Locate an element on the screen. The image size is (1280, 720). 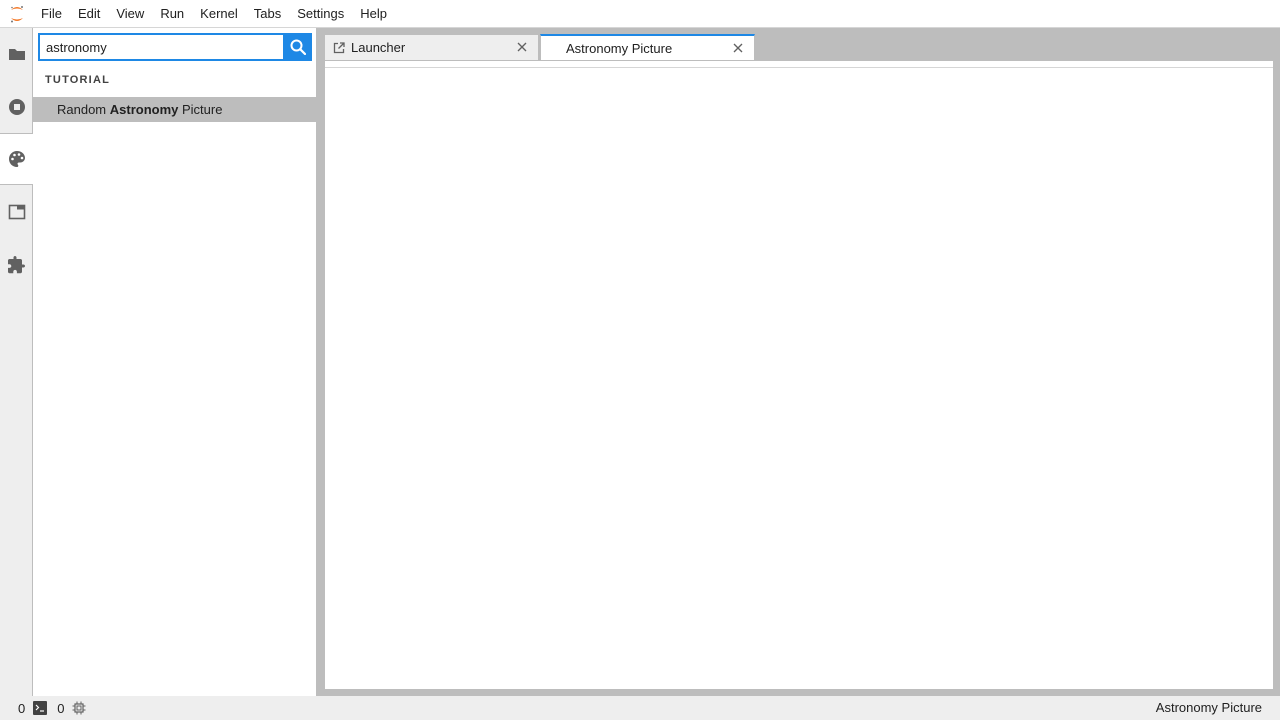
terminals-count: 0 is located at coordinates (21, 708).